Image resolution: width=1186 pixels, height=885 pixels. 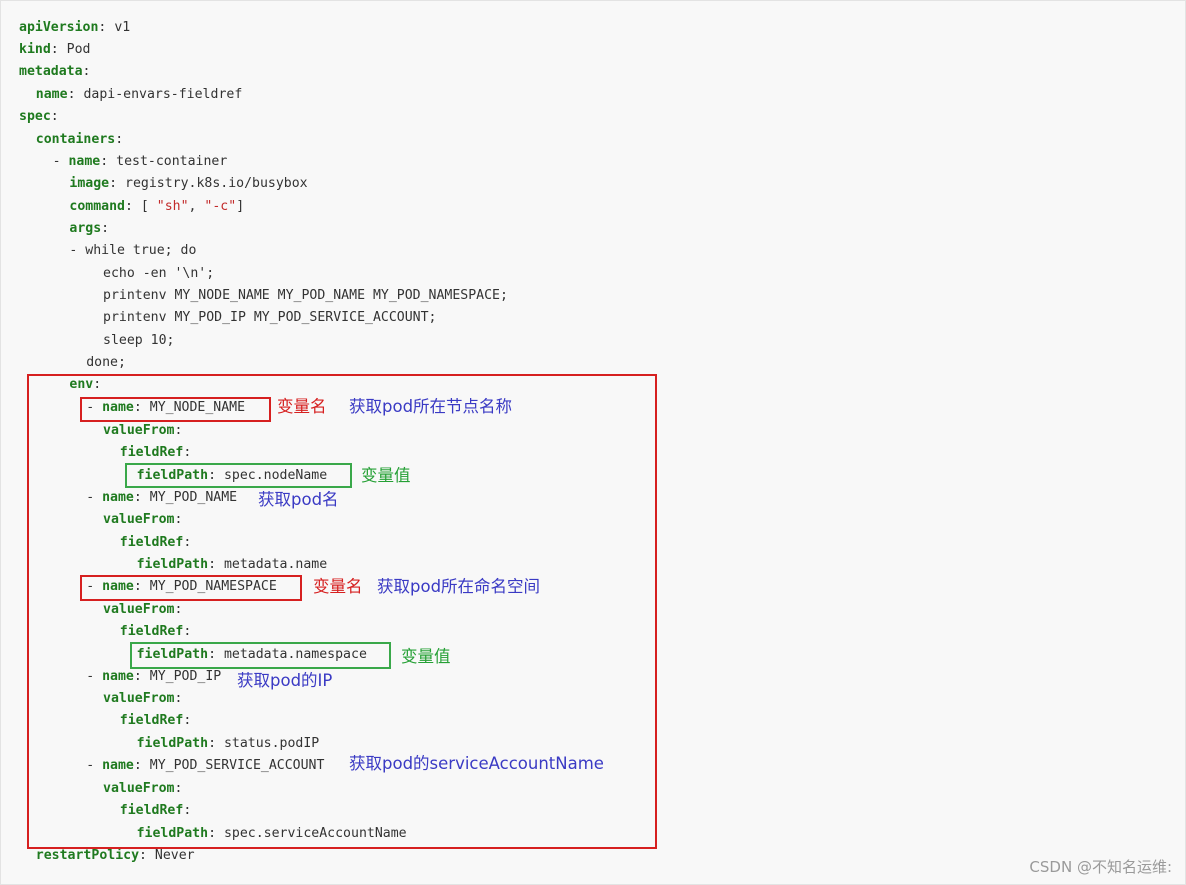 I want to click on yaml-value-part: "-c", so click(x=220, y=206).